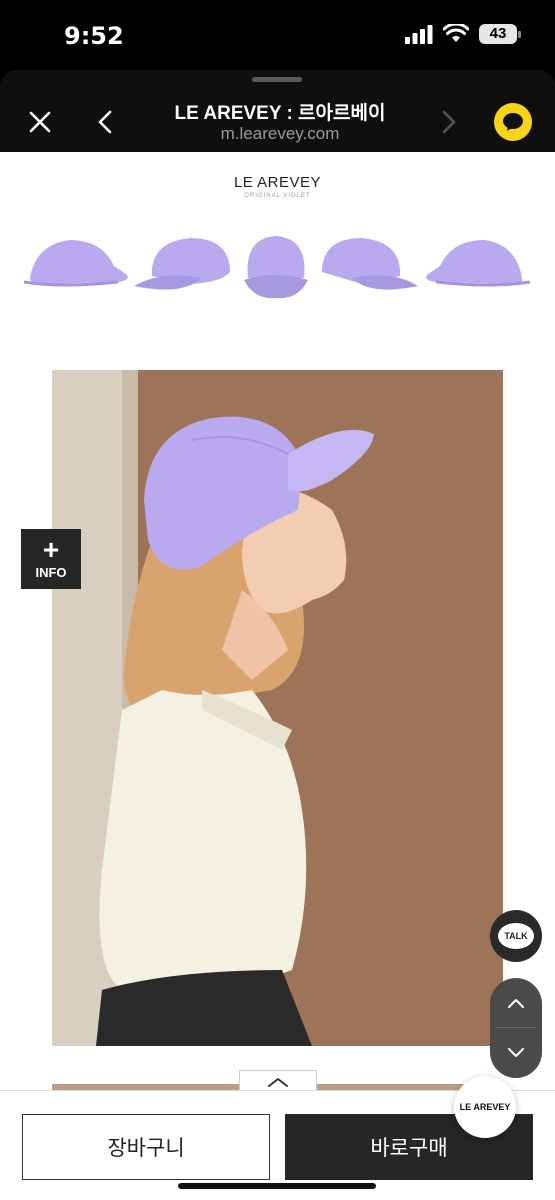 The height and width of the screenshot is (1200, 555). I want to click on info-label: INFO, so click(51, 572).